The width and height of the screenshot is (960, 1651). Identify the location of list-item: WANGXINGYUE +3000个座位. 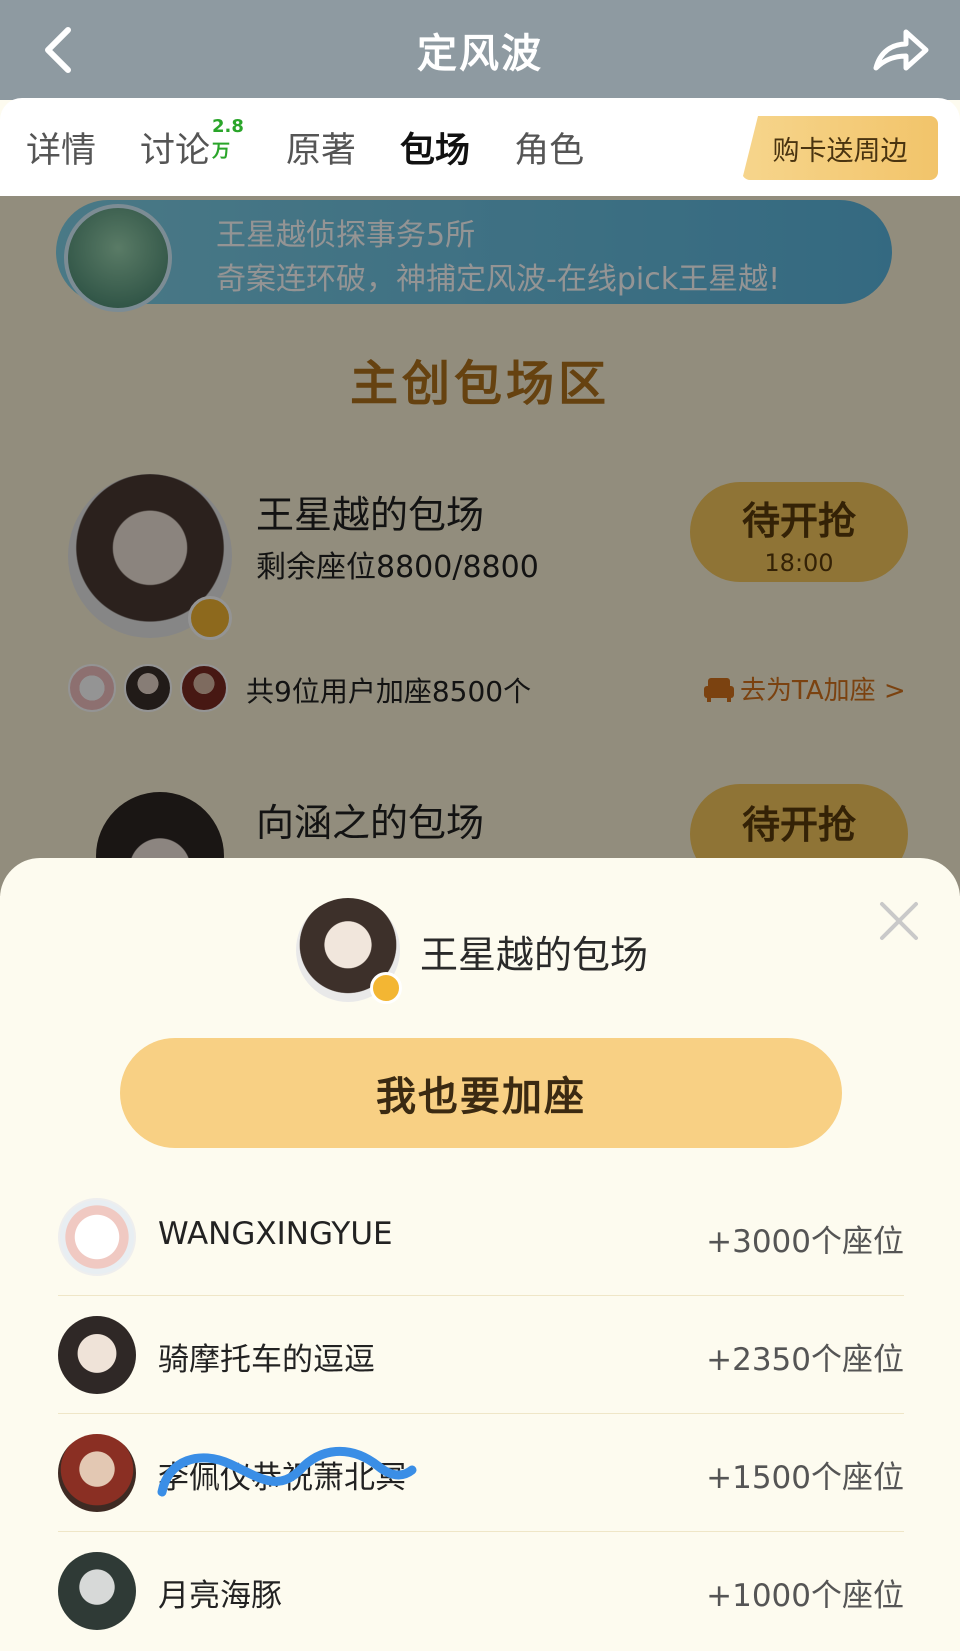
(481, 1237).